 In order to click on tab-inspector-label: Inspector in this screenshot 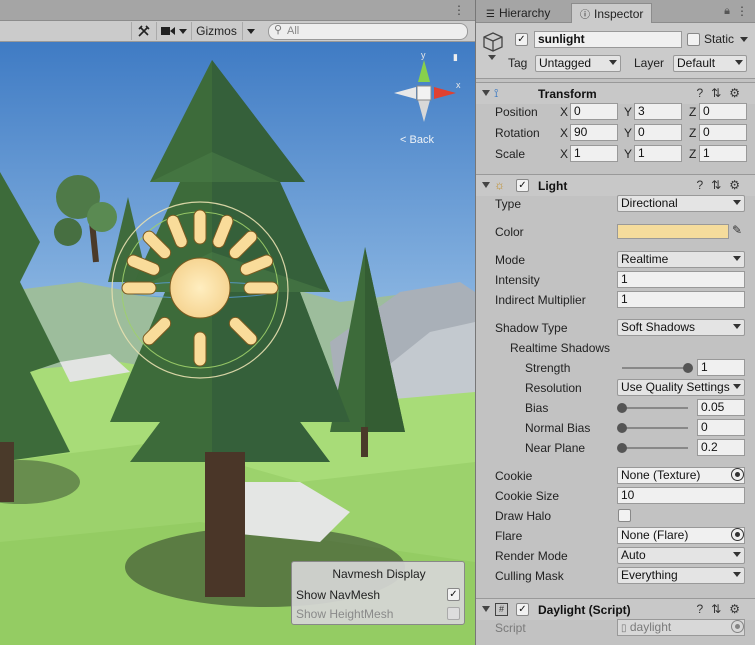, I will do `click(619, 14)`.